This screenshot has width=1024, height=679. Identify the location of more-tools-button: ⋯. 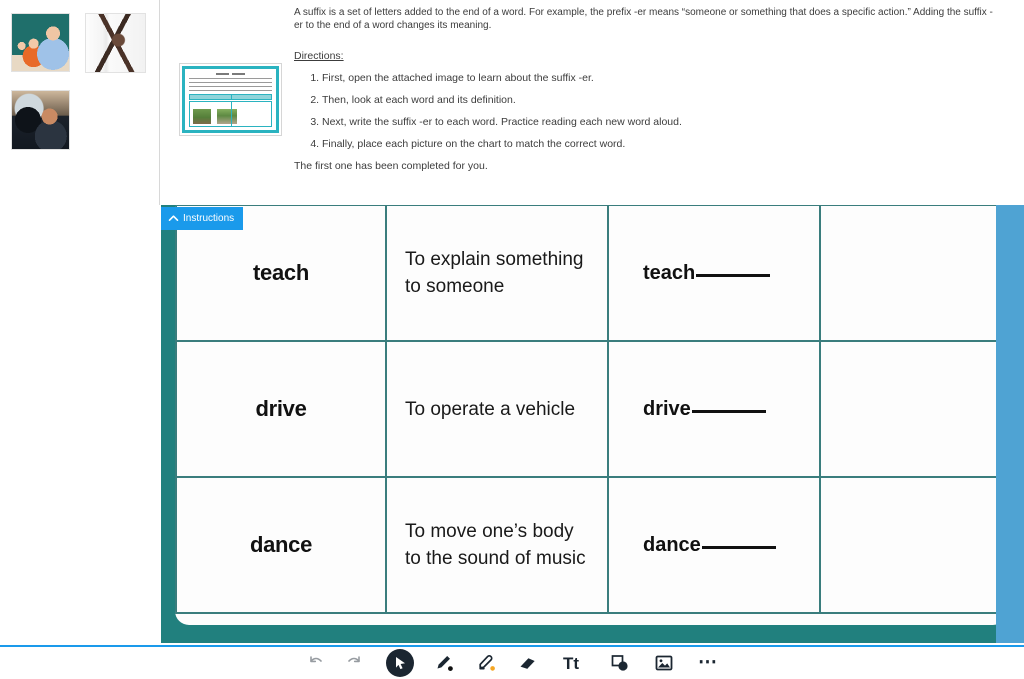
(708, 663).